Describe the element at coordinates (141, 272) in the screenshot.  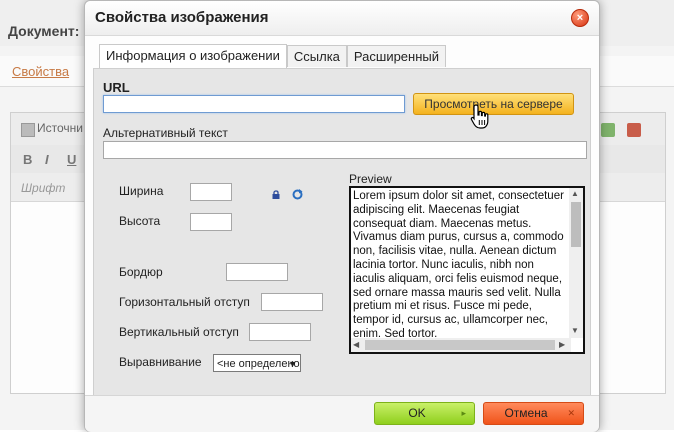
I see `border-label: Бордюр` at that location.